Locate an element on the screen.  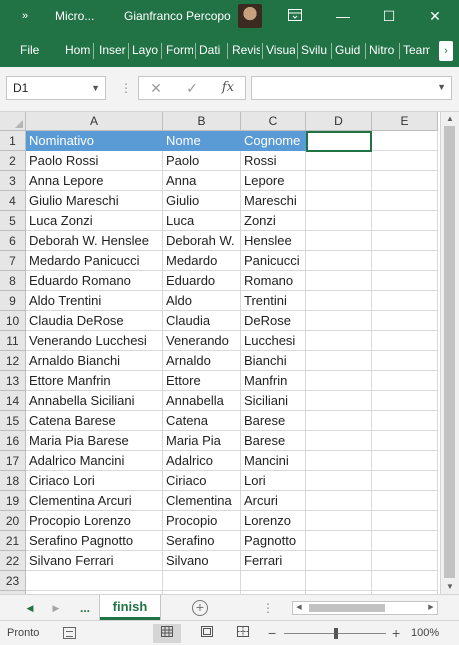
page-layout-view-icon is located at coordinates (207, 633).